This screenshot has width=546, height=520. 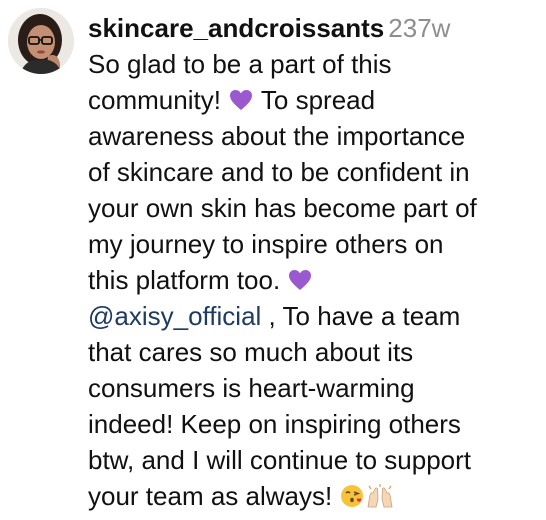 I want to click on avatar-photo, so click(x=41, y=41).